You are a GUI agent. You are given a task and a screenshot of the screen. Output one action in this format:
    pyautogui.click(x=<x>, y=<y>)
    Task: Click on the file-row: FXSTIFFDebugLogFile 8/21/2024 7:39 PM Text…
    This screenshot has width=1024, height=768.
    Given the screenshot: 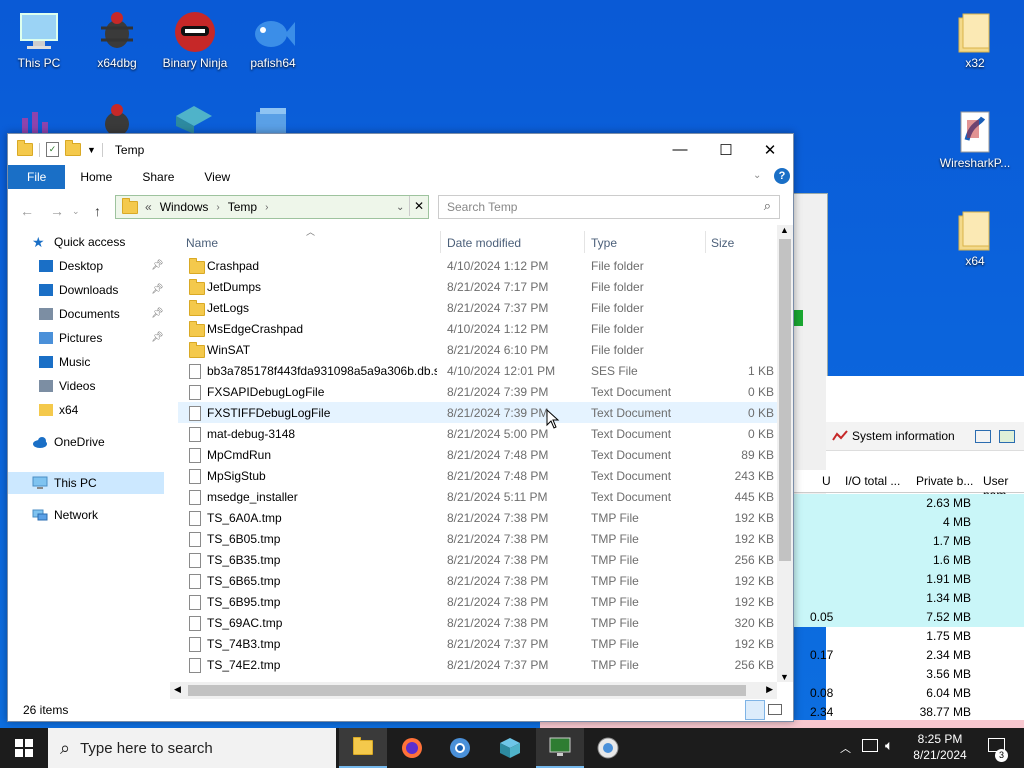 What is the action you would take?
    pyautogui.click(x=478, y=412)
    